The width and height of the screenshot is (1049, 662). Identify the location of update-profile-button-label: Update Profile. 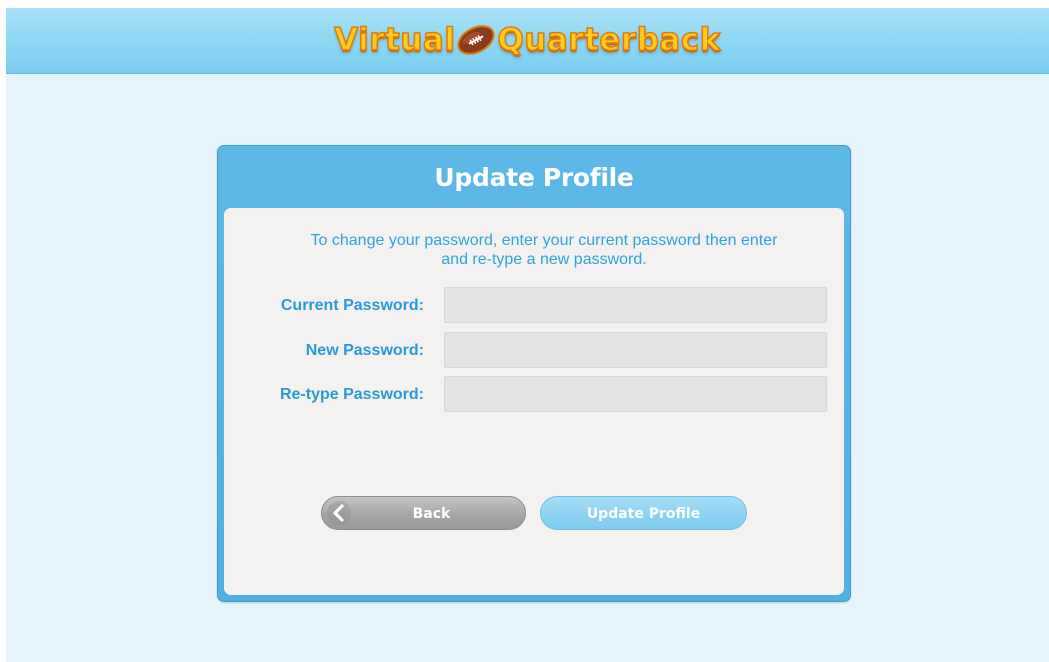
(643, 514).